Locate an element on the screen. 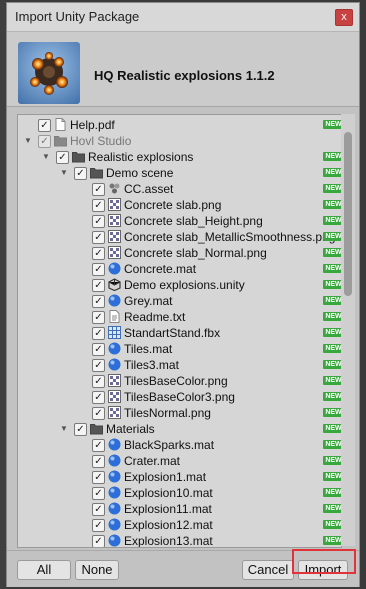 Image resolution: width=366 pixels, height=589 pixels. tree-item-label: Tiles.mat is located at coordinates (148, 349).